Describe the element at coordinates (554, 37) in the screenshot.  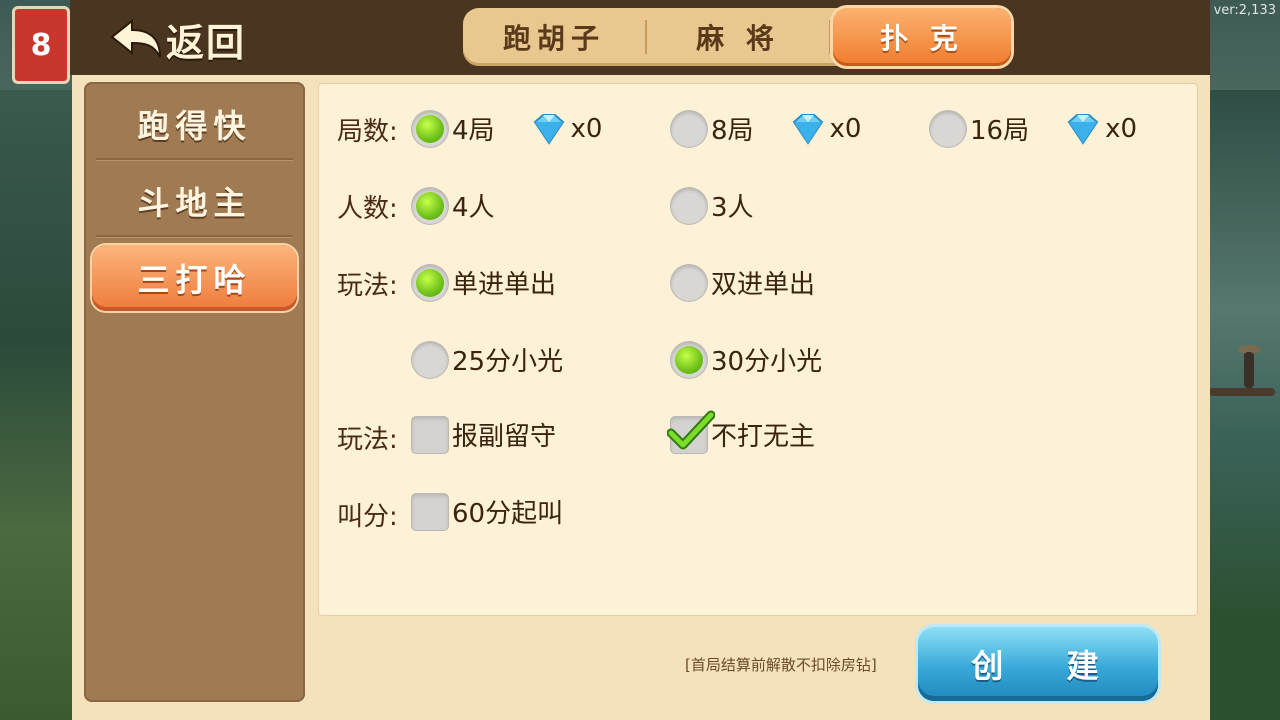
I see `tab-paohuzi: 跑胡子` at that location.